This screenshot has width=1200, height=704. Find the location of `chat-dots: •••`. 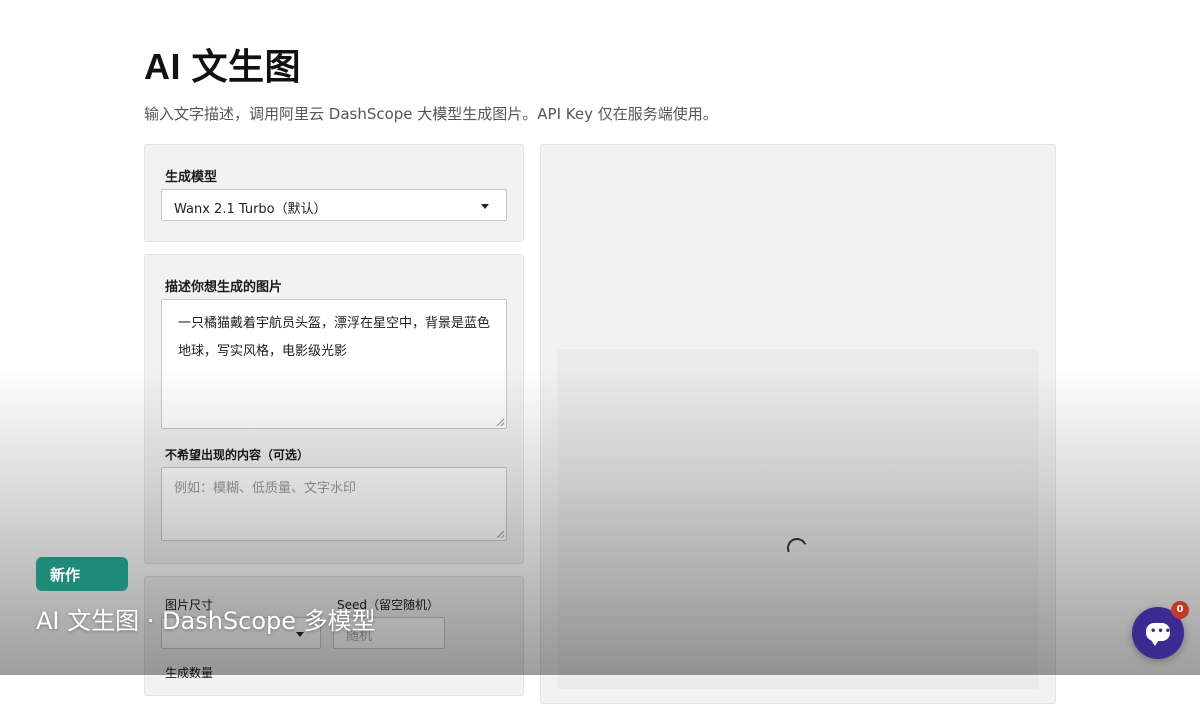

chat-dots: ••• is located at coordinates (1161, 631).